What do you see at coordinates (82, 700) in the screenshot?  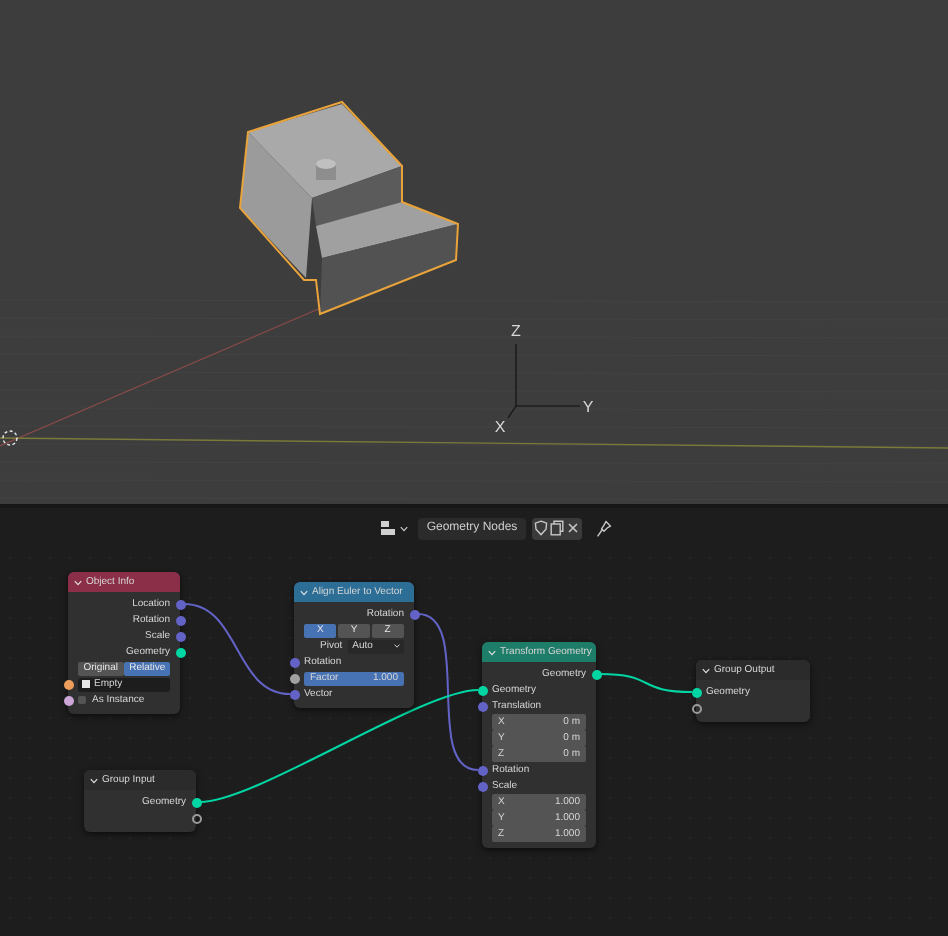 I see `checkbox` at bounding box center [82, 700].